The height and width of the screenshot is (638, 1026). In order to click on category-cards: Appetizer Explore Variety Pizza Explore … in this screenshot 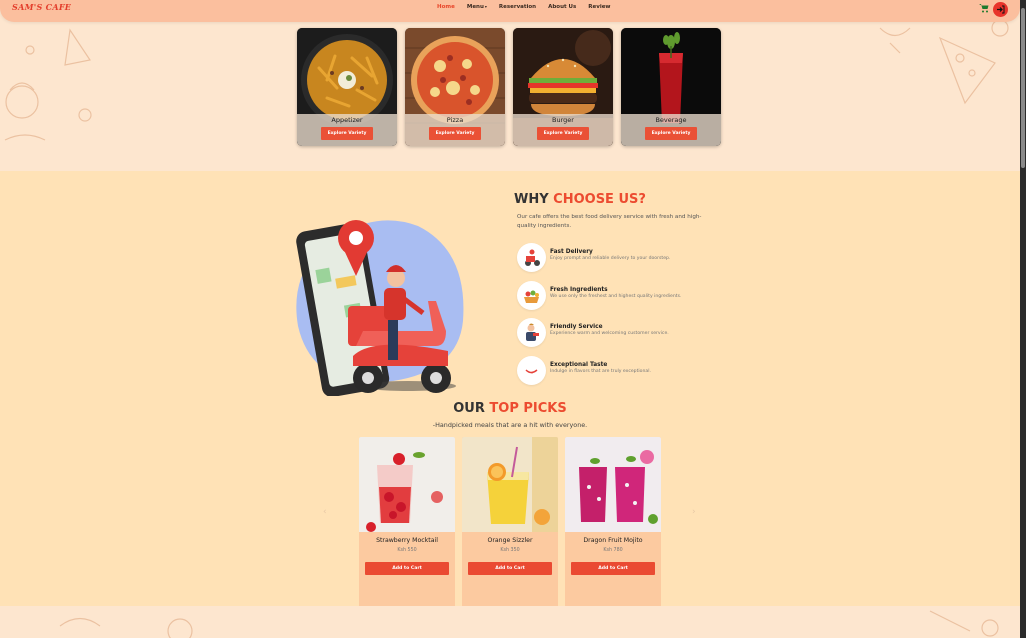, I will do `click(509, 87)`.